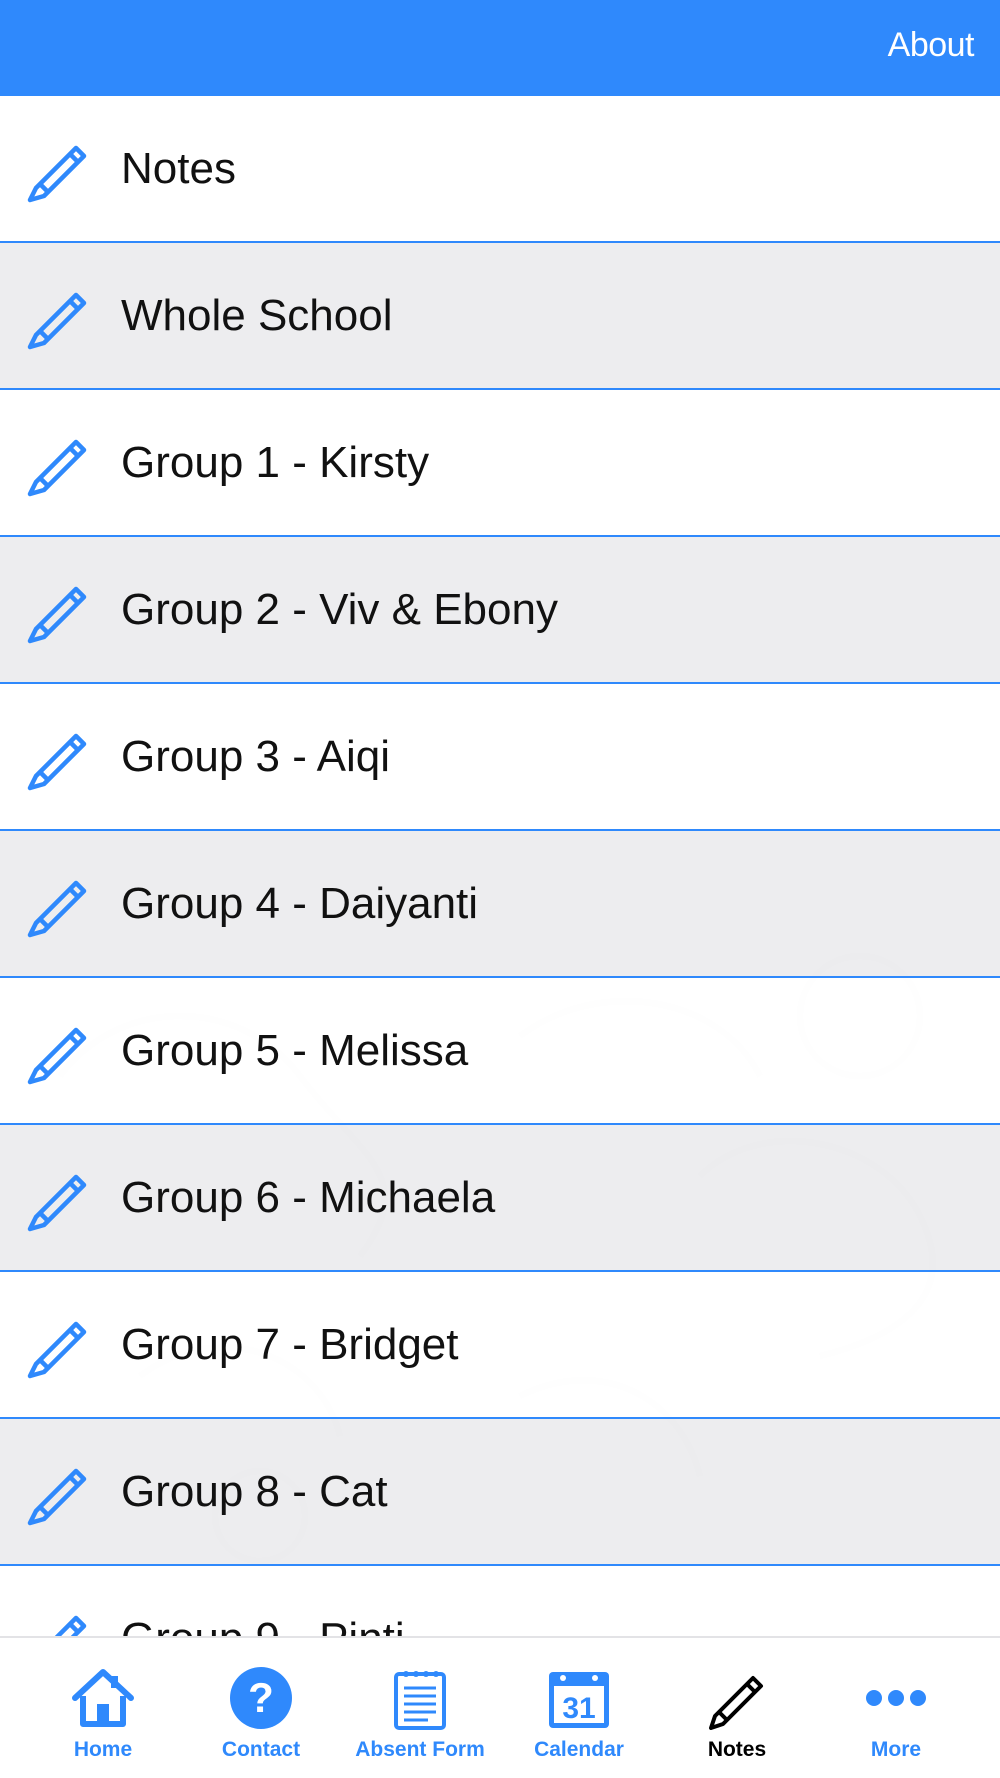  I want to click on list-item-label: Group 6 - Michaela, so click(308, 1197).